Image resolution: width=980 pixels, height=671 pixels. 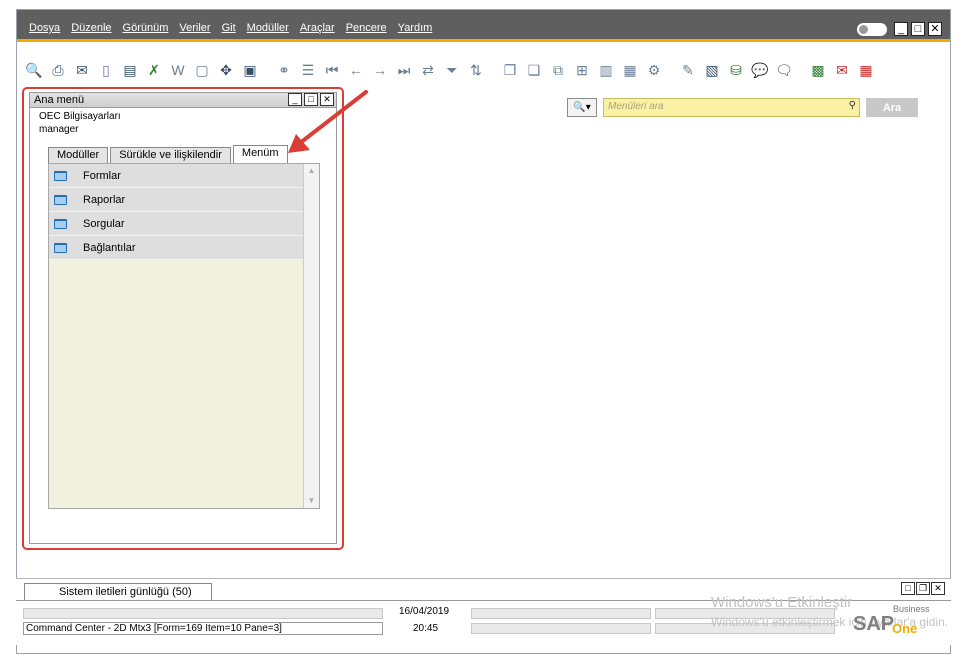 I want to click on list-item-sorgular: Sorgular, so click(x=177, y=224).